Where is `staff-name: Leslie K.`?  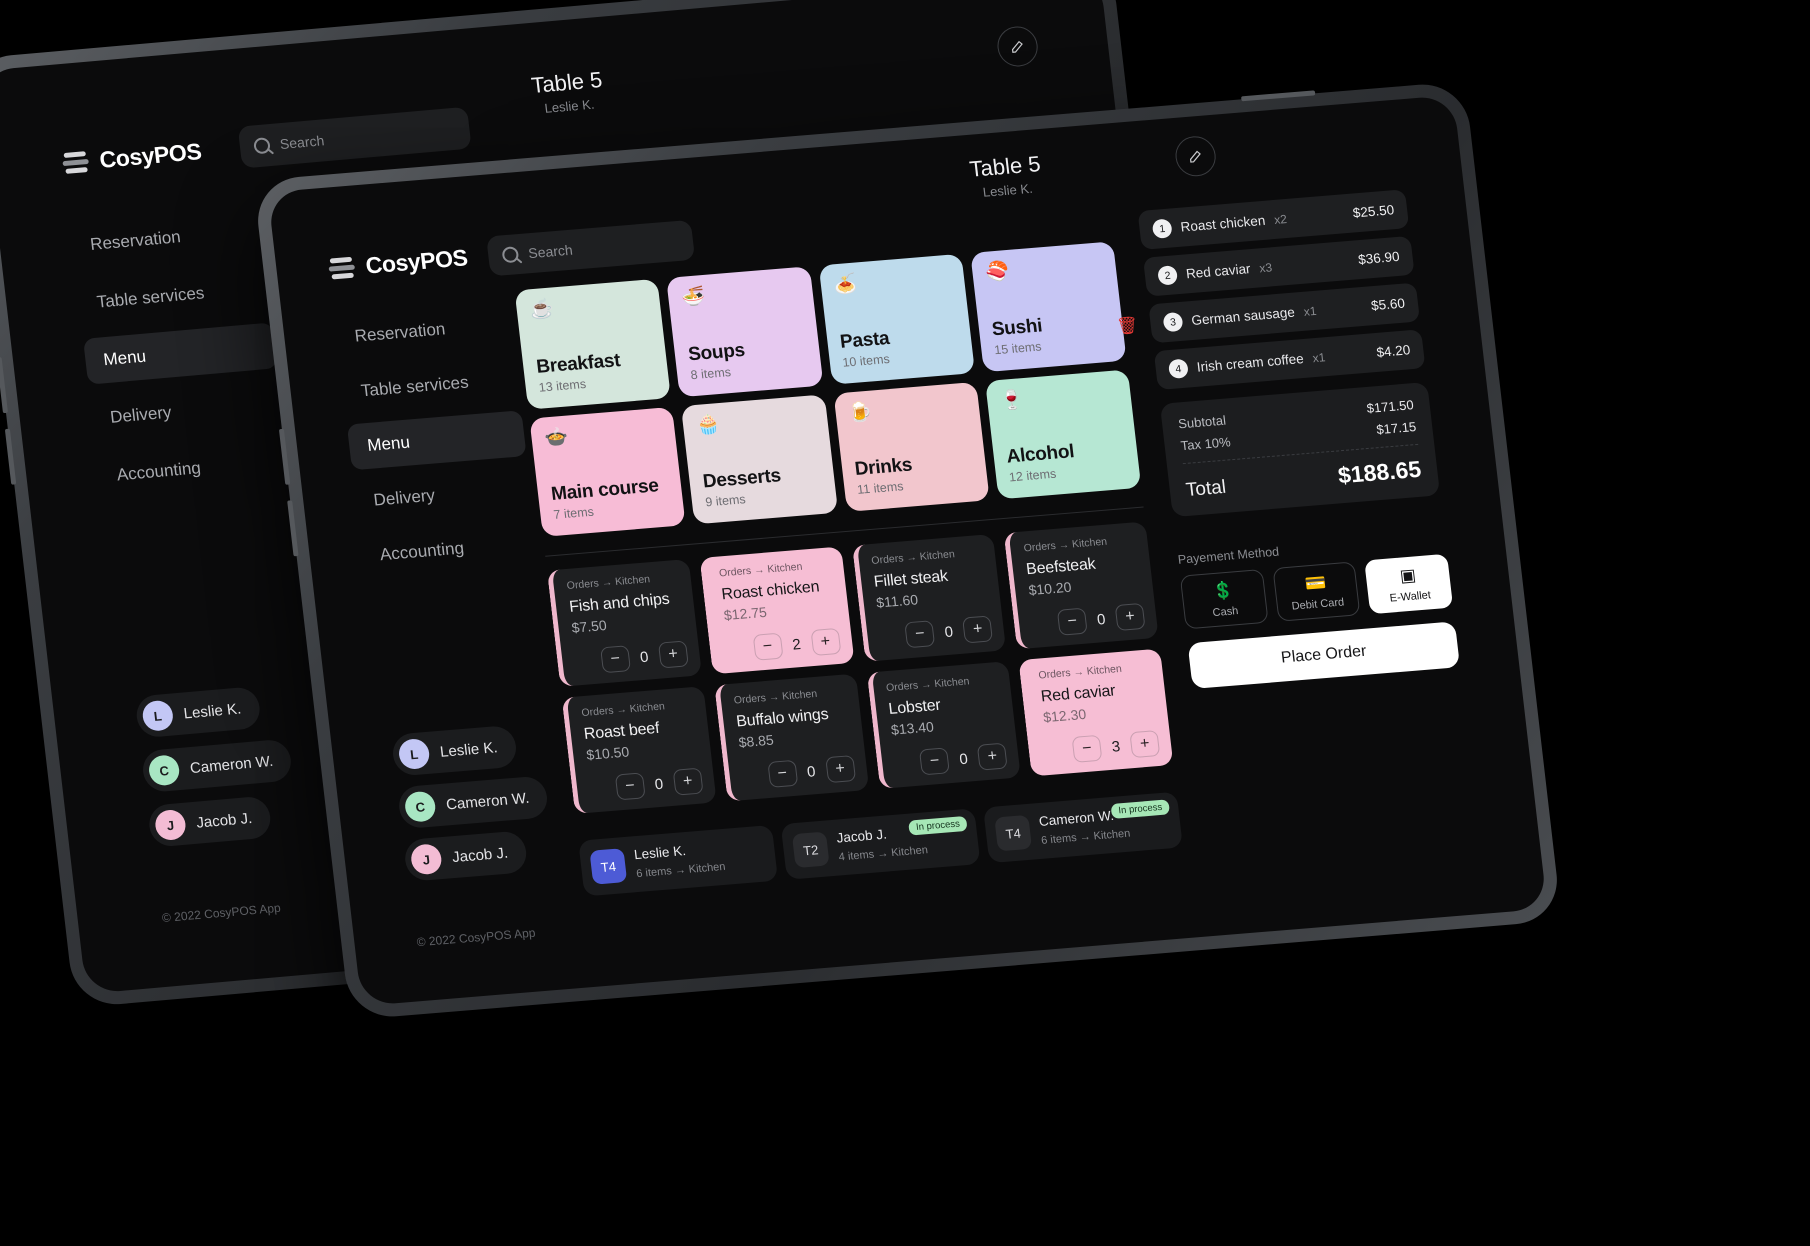
staff-name: Leslie K. is located at coordinates (212, 711).